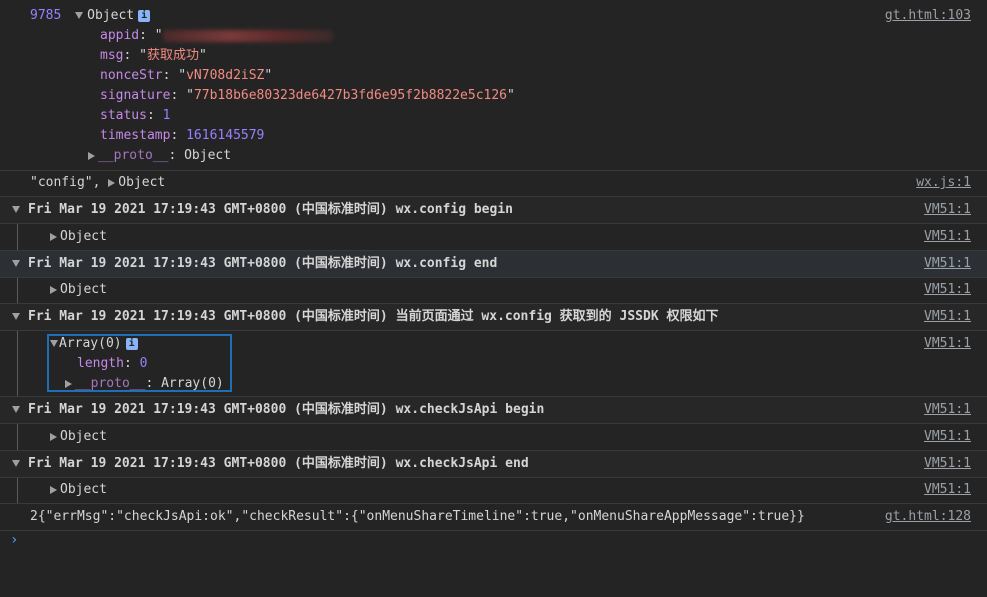 The height and width of the screenshot is (597, 987). Describe the element at coordinates (120, 35) in the screenshot. I see `field-key: appid` at that location.